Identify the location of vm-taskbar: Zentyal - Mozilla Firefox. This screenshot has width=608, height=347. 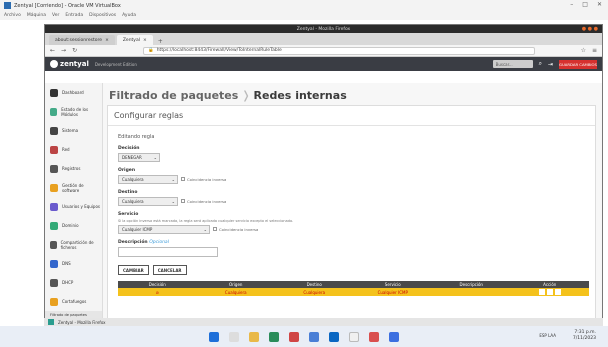
(323, 322).